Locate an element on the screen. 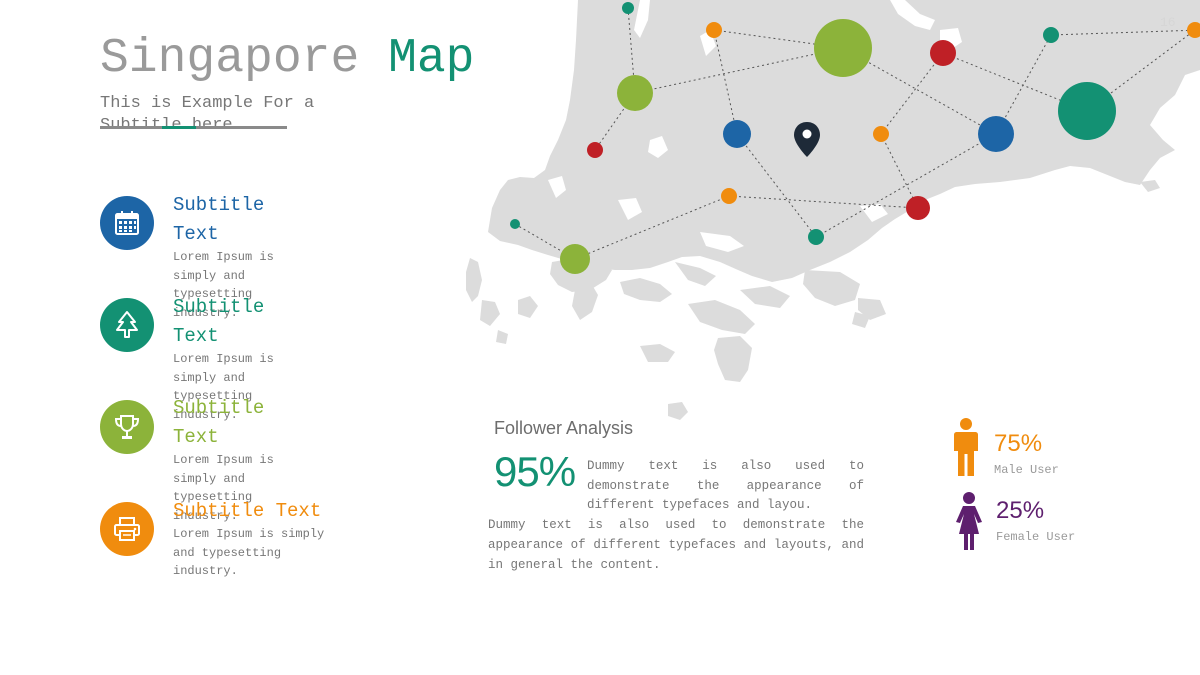 The height and width of the screenshot is (675, 1200). page-title: Singapore Map is located at coordinates (287, 59).